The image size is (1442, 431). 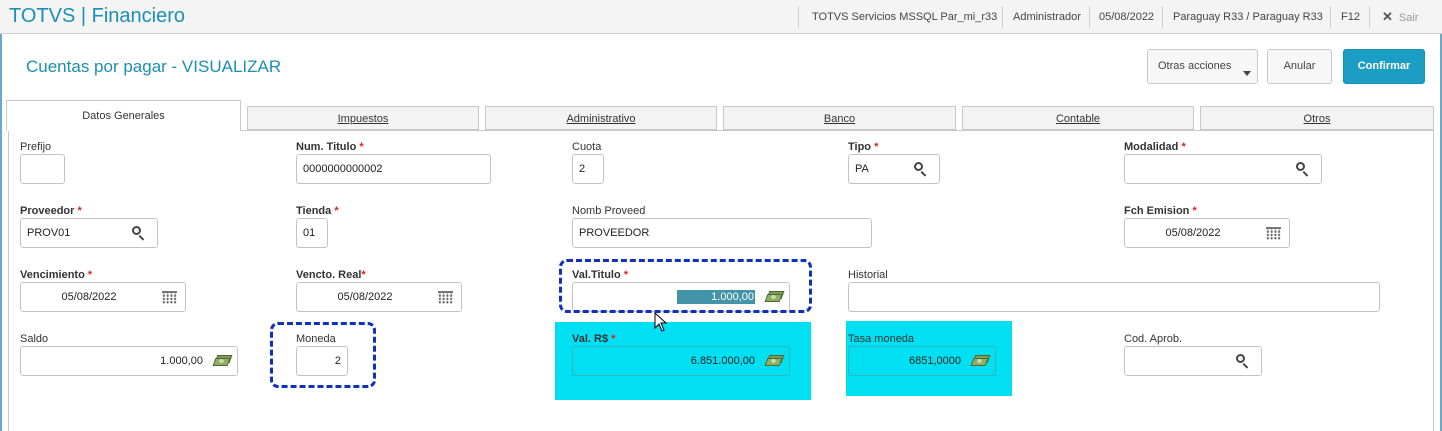 I want to click on vencimiento-label: Vencimiento *, so click(x=56, y=275).